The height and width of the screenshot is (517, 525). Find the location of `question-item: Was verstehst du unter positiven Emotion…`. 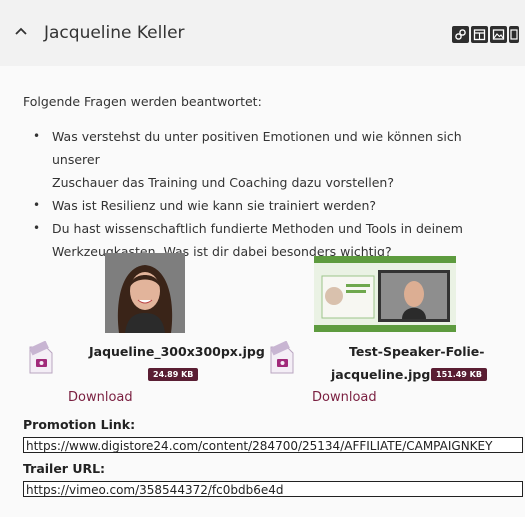

question-item: Was verstehst du unter positiven Emotion… is located at coordinates (269, 148).